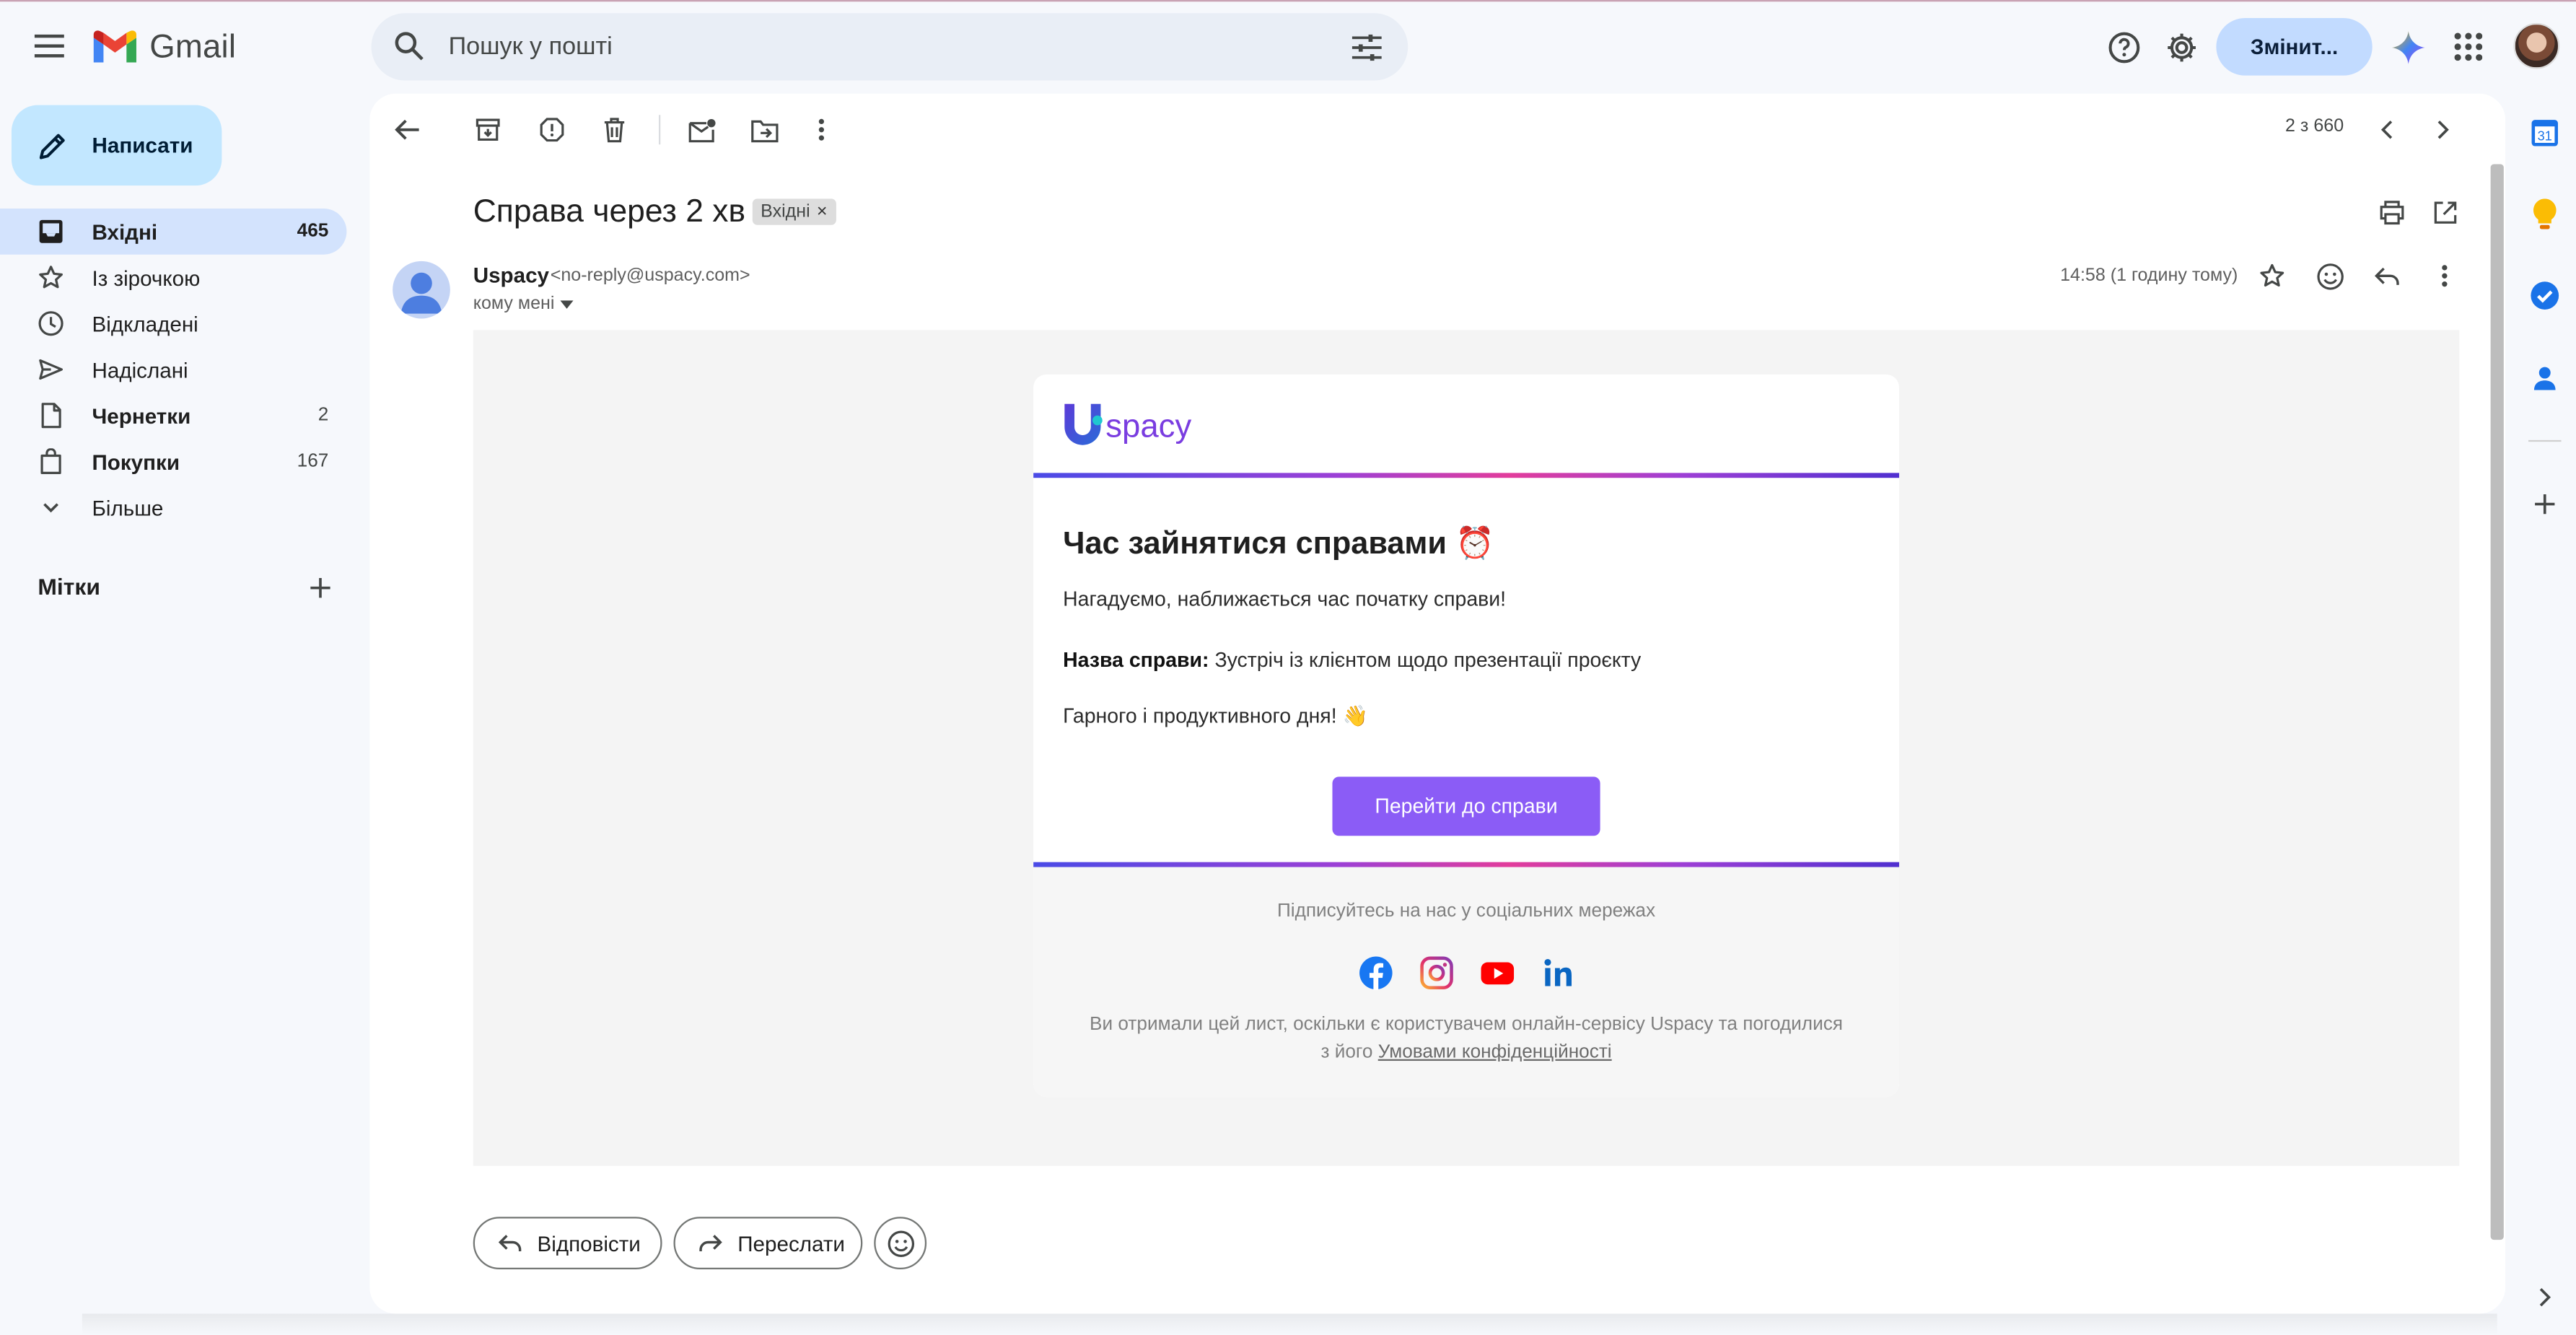 This screenshot has height=1335, width=2576. I want to click on linkedin-icon, so click(1558, 972).